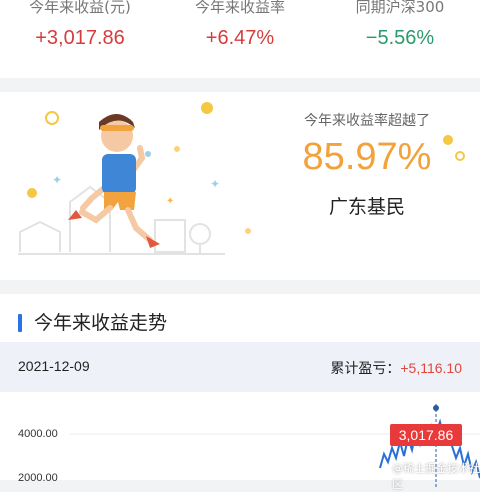 This screenshot has width=480, height=492. I want to click on rank-caption: 今年来收益率超越了, so click(367, 121).